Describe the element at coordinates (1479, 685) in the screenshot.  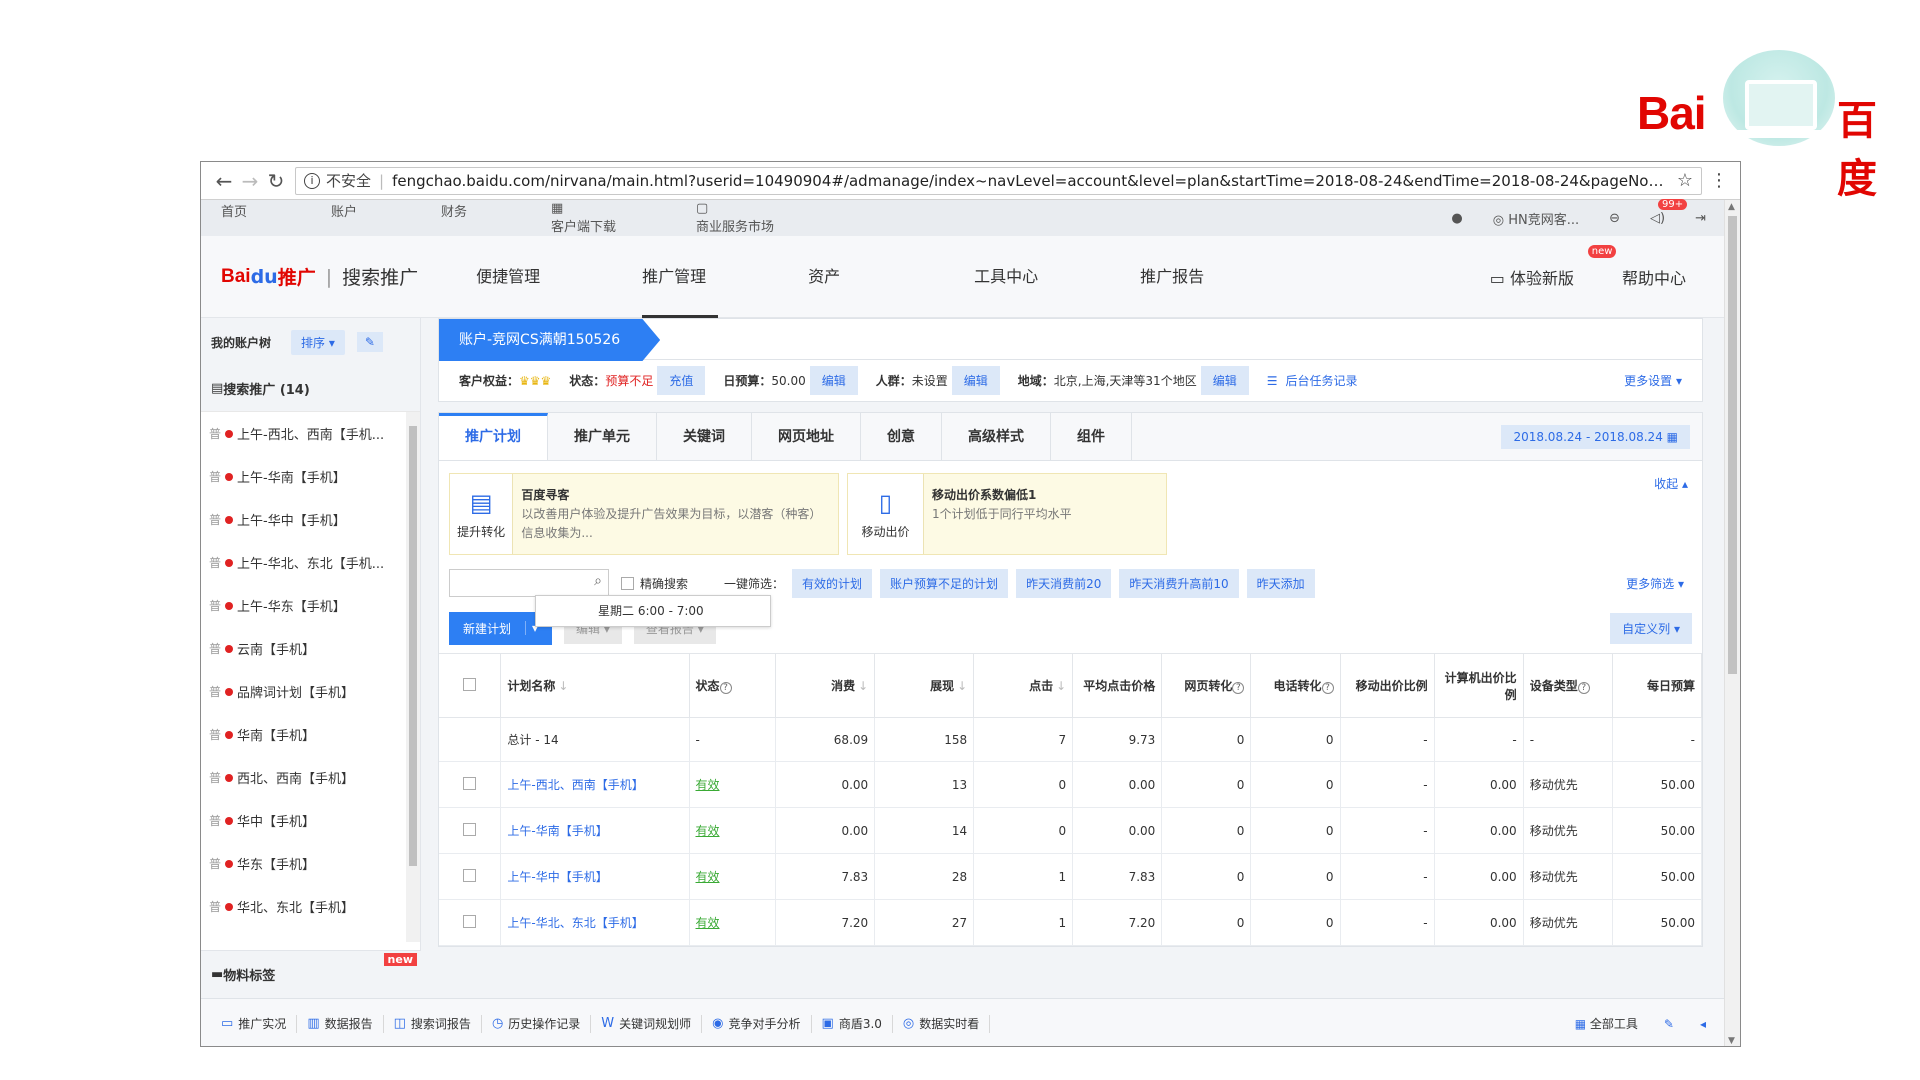
I see `col-pc-bid: 计算机出价比例` at that location.